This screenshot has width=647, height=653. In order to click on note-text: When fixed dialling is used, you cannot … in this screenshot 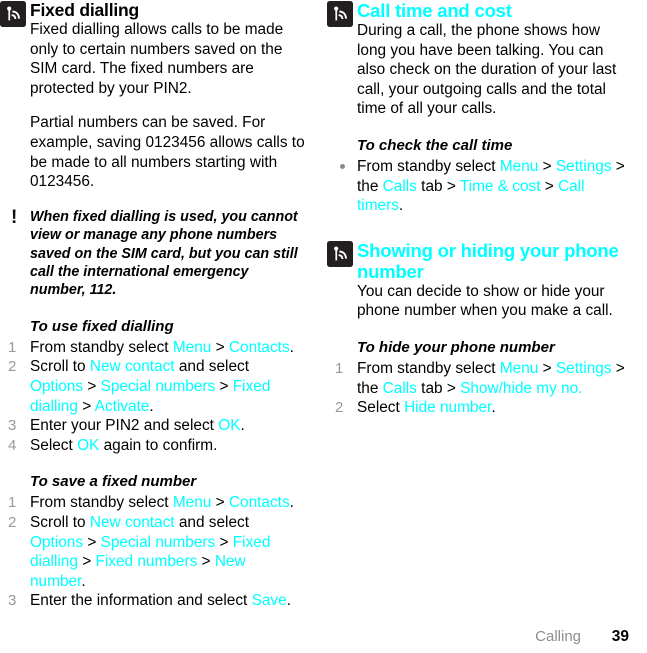, I will do `click(164, 253)`.